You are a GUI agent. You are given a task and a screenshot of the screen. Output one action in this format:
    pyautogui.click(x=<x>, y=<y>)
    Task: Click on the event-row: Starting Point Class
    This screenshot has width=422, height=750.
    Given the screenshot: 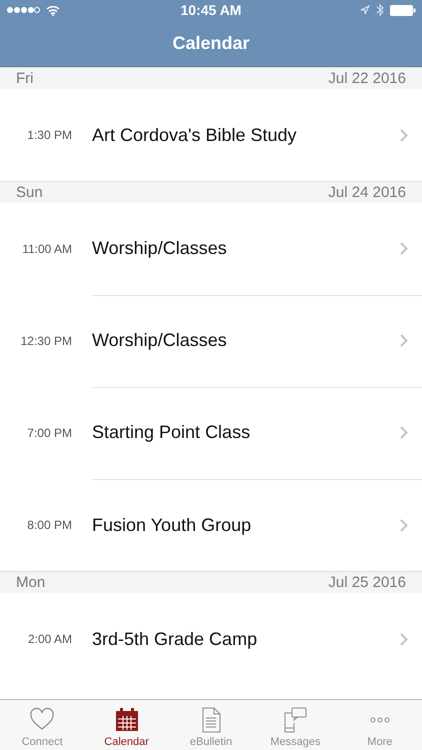 What is the action you would take?
    pyautogui.click(x=257, y=433)
    